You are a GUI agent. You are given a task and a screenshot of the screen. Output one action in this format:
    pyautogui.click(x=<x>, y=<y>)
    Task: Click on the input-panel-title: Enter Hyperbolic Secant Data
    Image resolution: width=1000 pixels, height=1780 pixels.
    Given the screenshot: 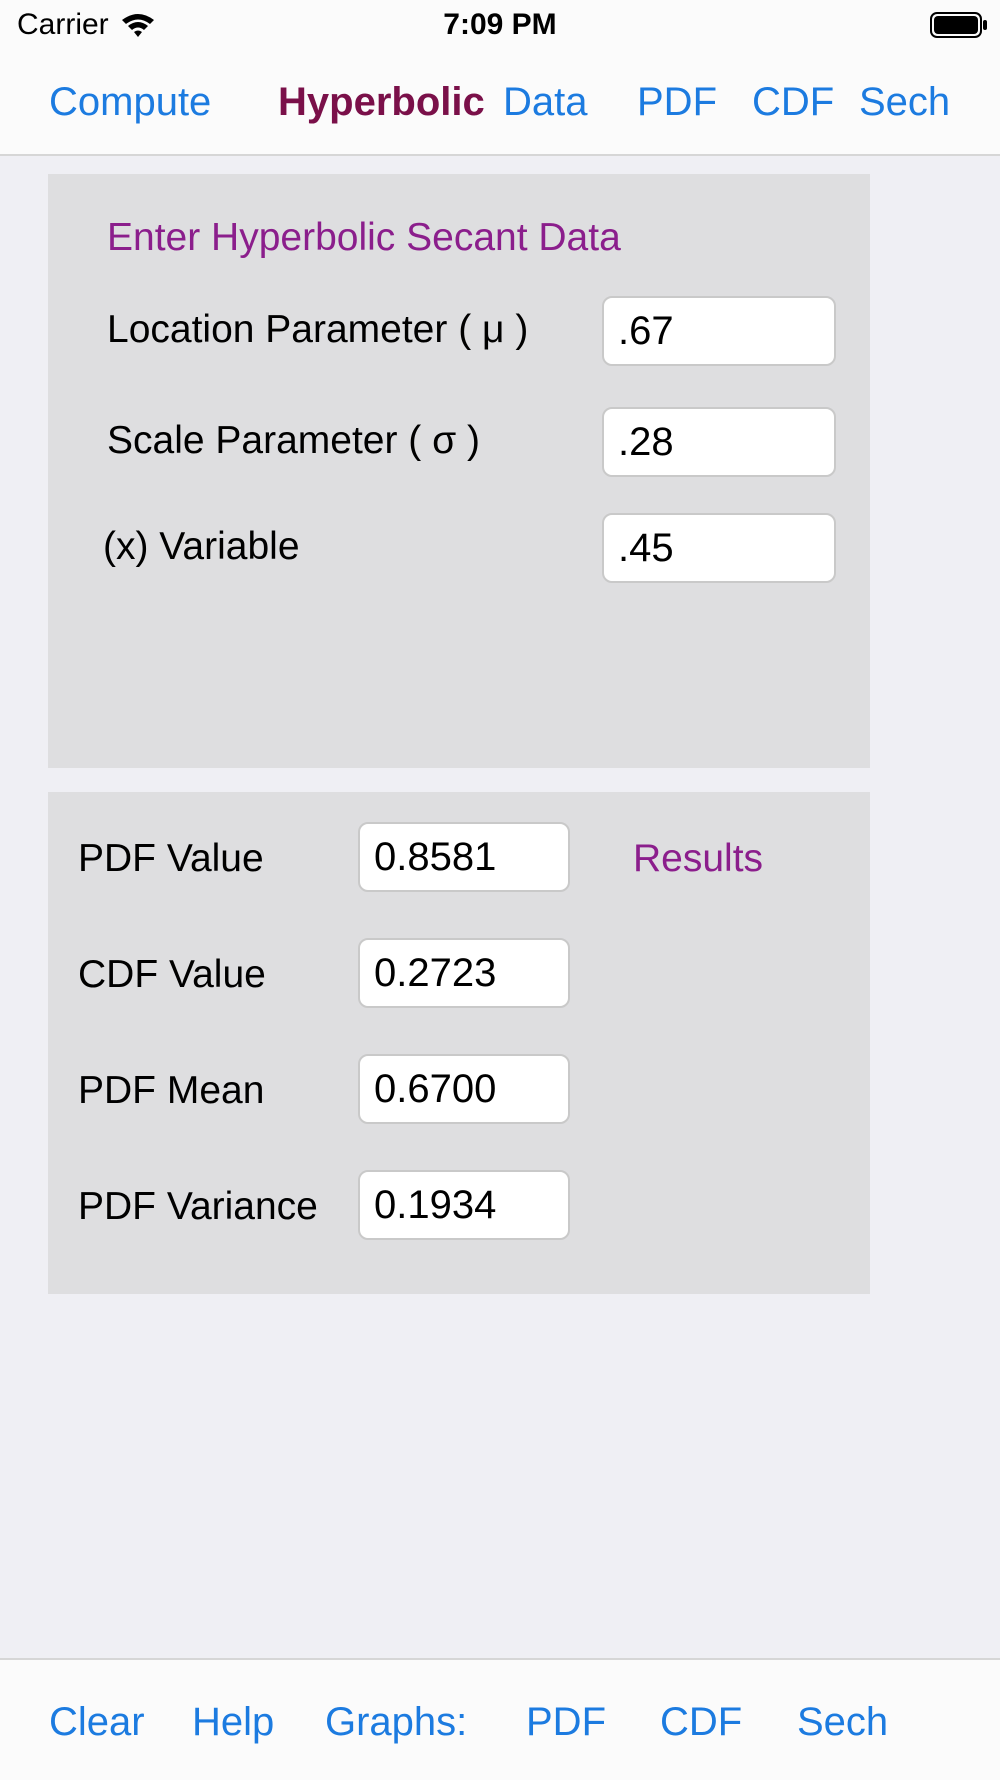 What is the action you would take?
    pyautogui.click(x=364, y=237)
    